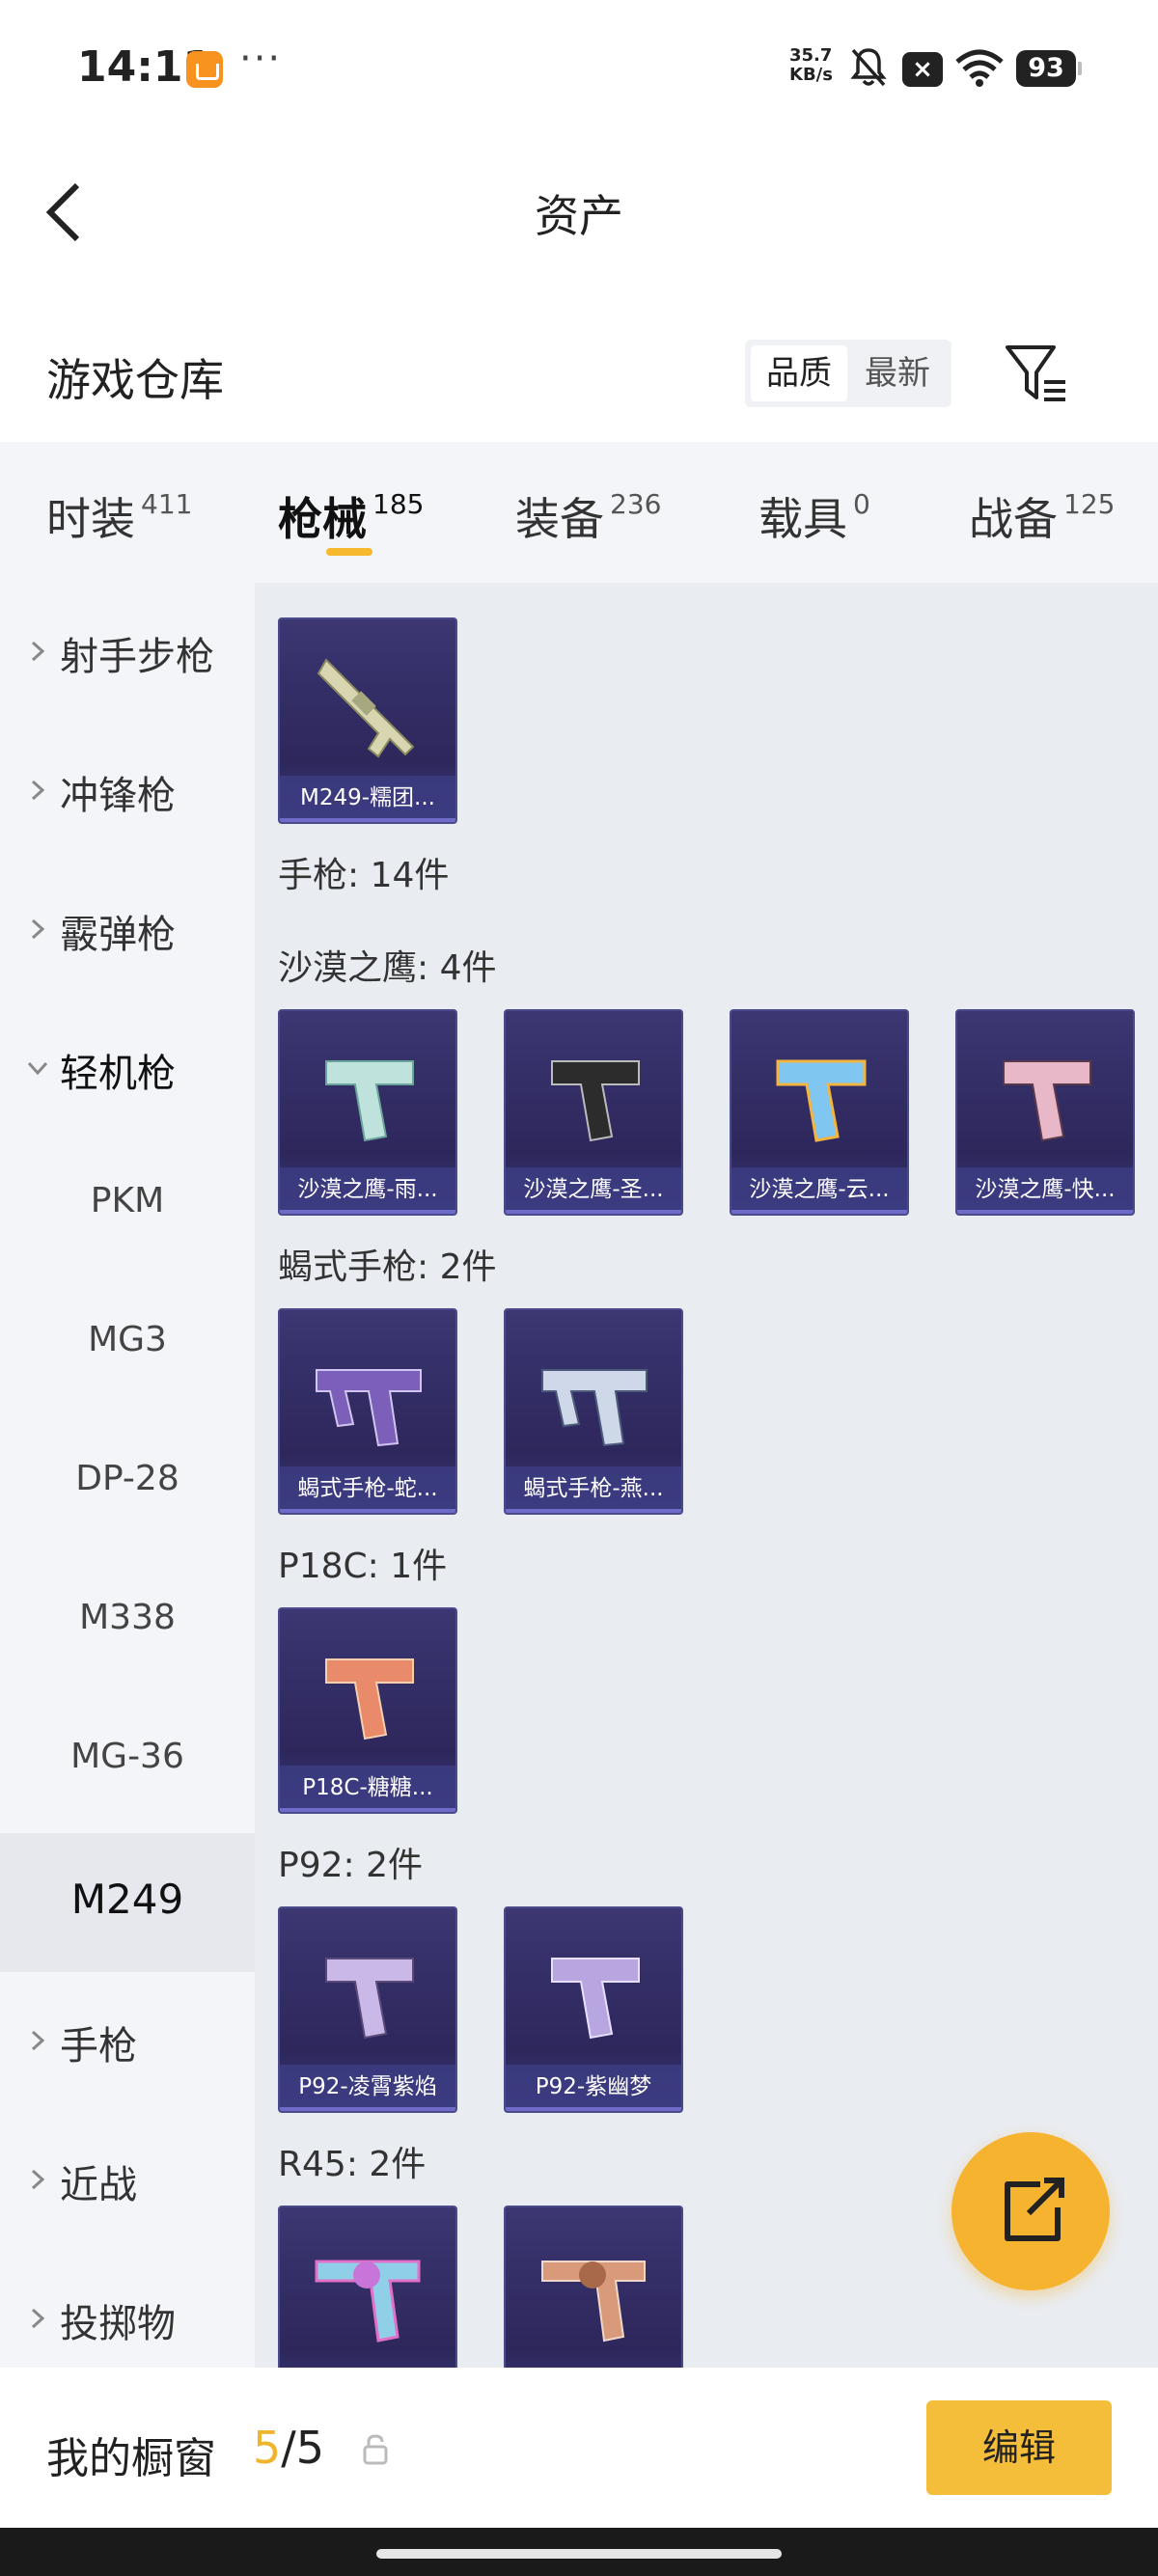 This screenshot has height=2576, width=1158. I want to click on lock-icon, so click(375, 2450).